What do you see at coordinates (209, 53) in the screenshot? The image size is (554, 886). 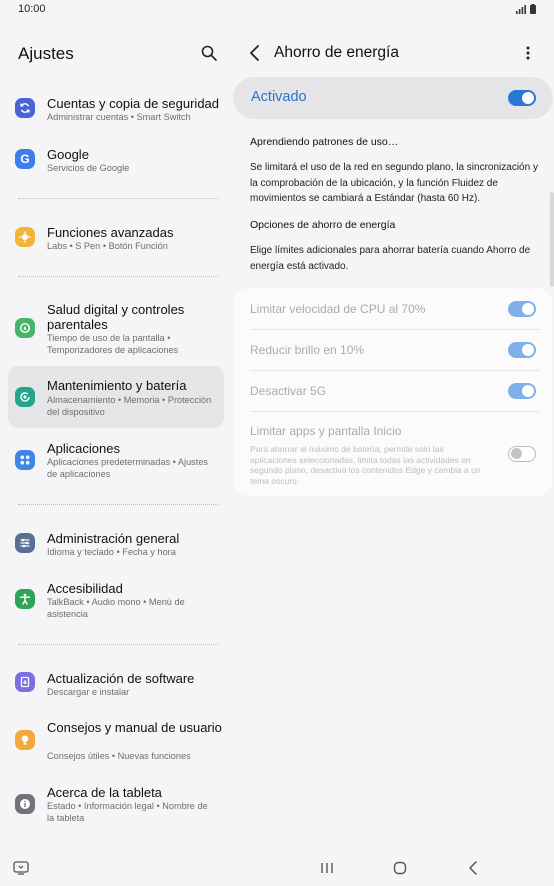 I see `search-icon` at bounding box center [209, 53].